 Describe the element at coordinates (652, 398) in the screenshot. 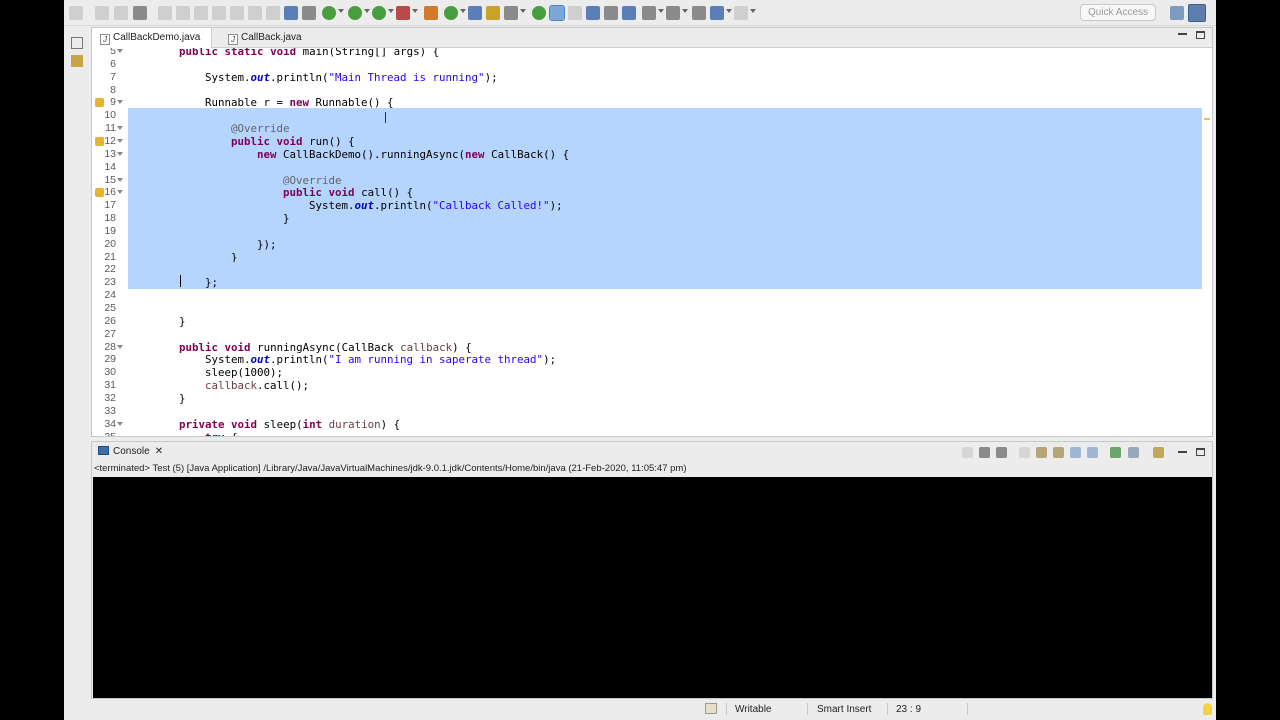

I see `code-line: 32 }` at that location.